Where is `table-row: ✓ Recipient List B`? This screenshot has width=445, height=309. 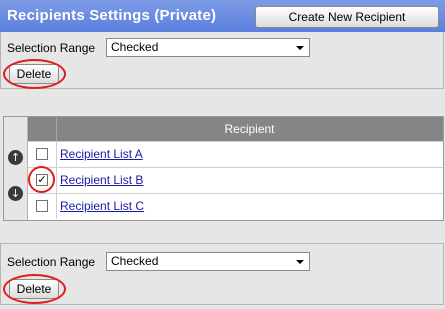
table-row: ✓ Recipient List B is located at coordinates (235, 180).